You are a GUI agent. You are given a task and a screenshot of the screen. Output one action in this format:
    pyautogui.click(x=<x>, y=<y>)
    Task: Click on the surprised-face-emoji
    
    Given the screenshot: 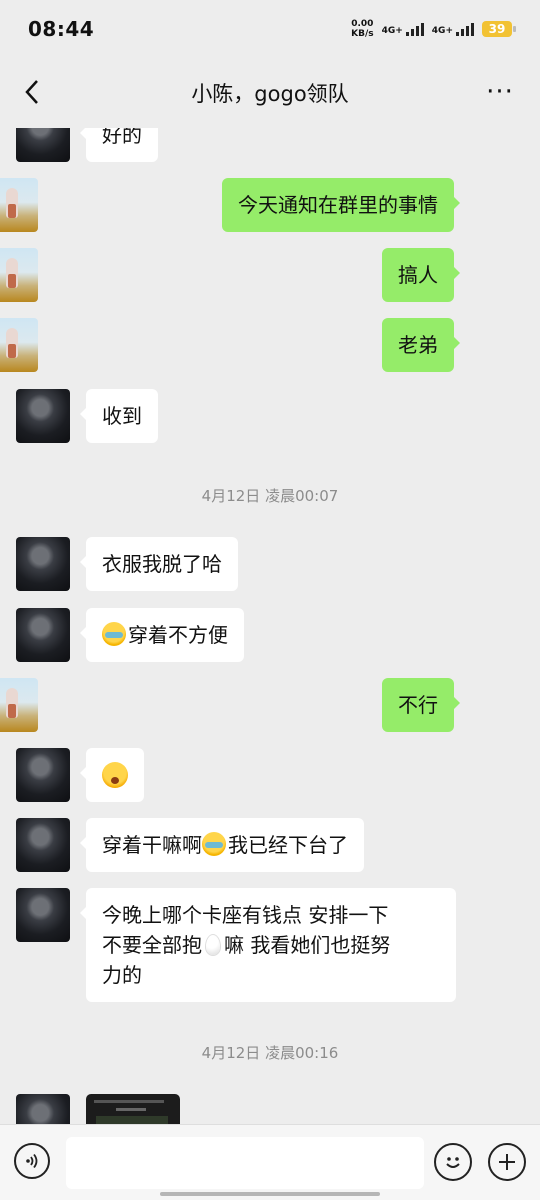 What is the action you would take?
    pyautogui.click(x=115, y=775)
    